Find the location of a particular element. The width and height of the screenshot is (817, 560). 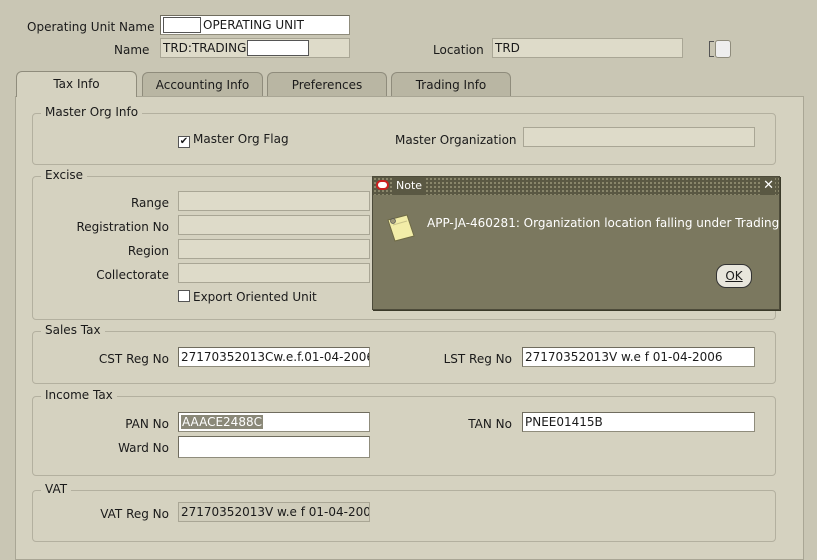

excise-title: Excise is located at coordinates (64, 175).